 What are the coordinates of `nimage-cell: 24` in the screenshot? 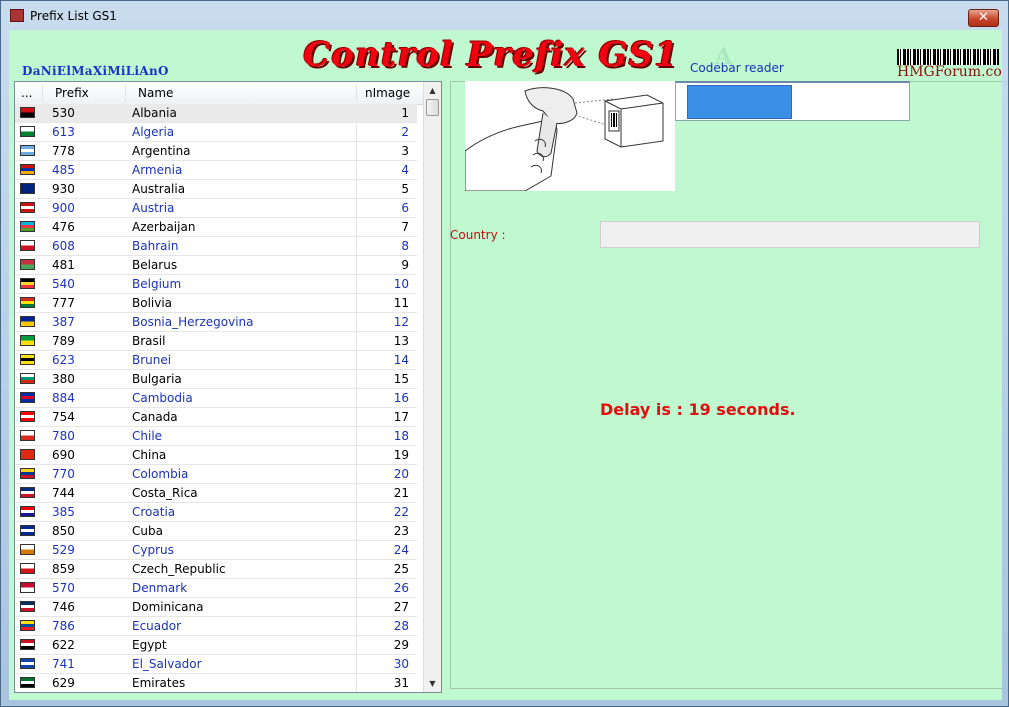 It's located at (401, 550).